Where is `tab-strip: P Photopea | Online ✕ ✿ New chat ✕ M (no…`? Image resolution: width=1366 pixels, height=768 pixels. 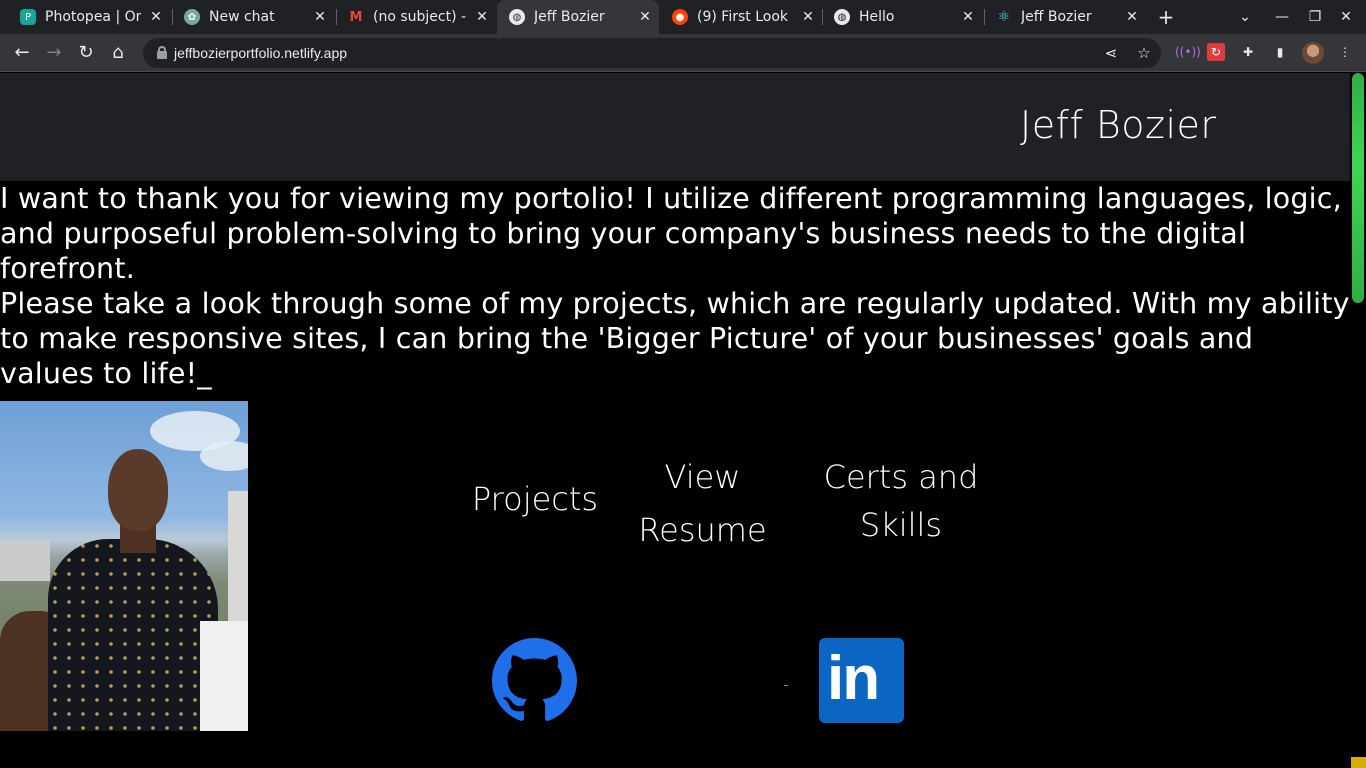
tab-strip: P Photopea | Online ✕ ✿ New chat ✕ M (no… is located at coordinates (683, 17).